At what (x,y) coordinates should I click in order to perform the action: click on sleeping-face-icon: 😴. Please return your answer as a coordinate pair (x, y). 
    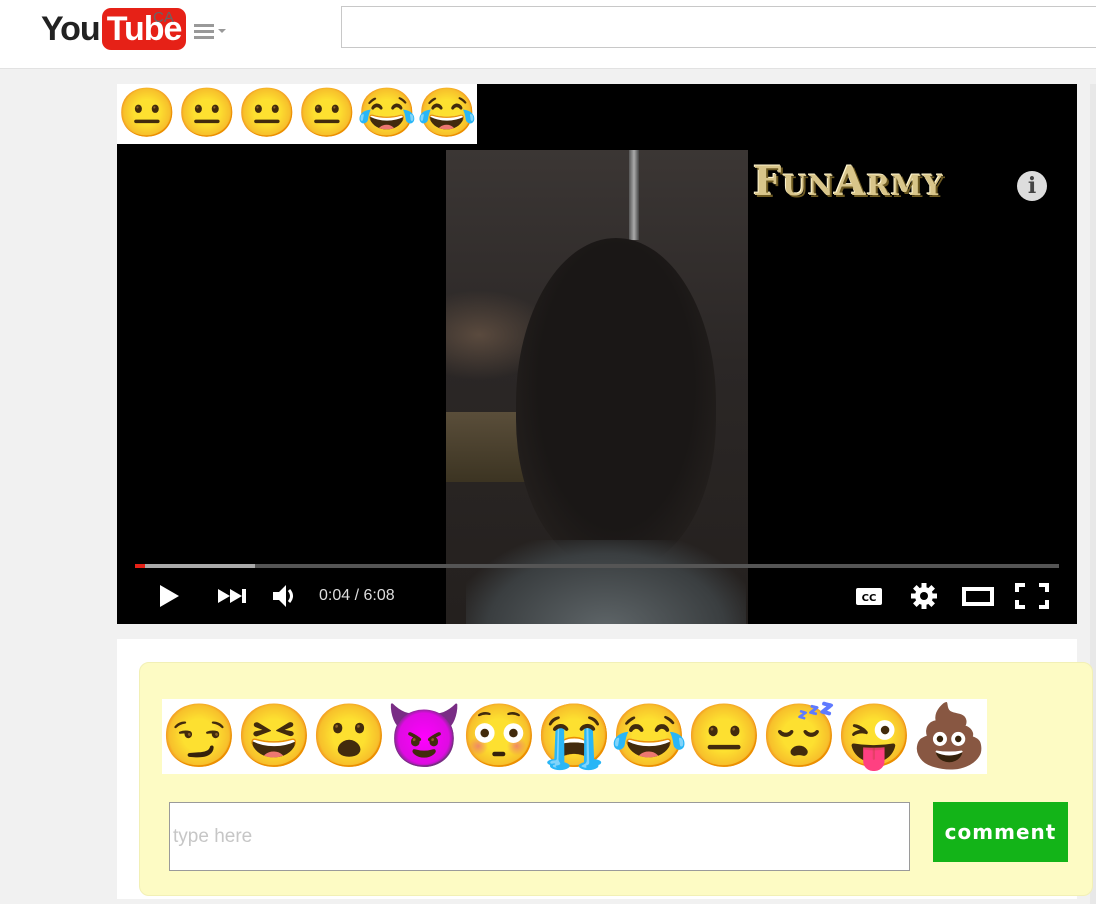
    Looking at the image, I should click on (799, 736).